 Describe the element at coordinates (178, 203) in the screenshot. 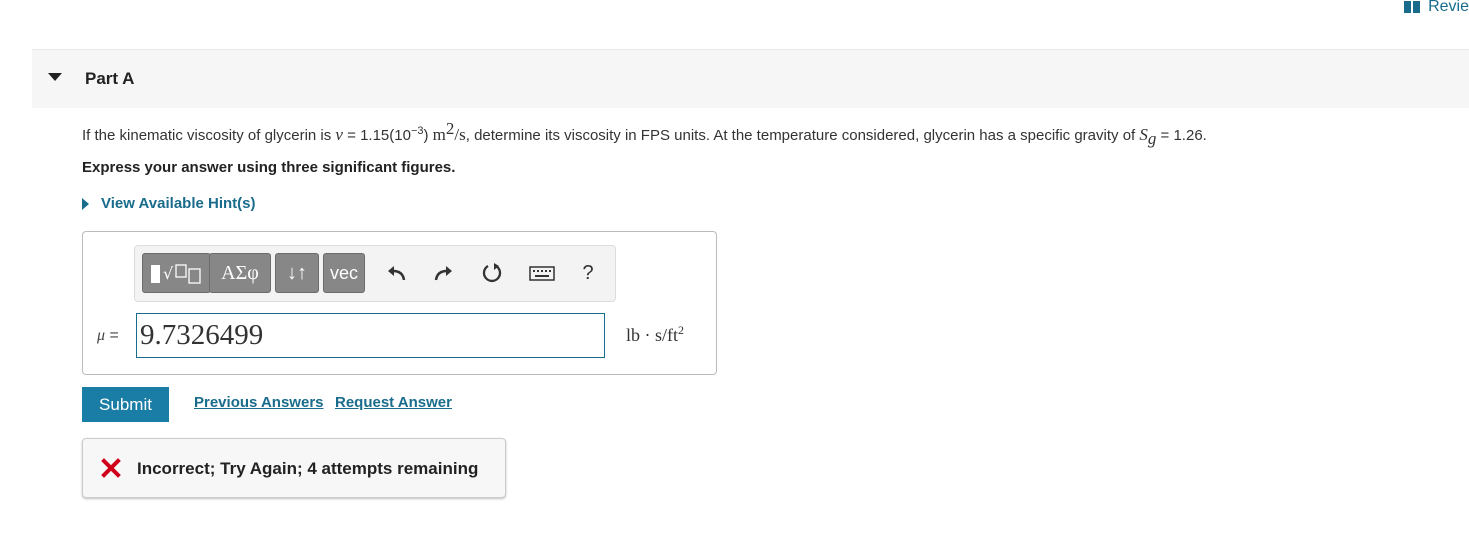

I see `hint-label: View Available Hint(s)` at that location.